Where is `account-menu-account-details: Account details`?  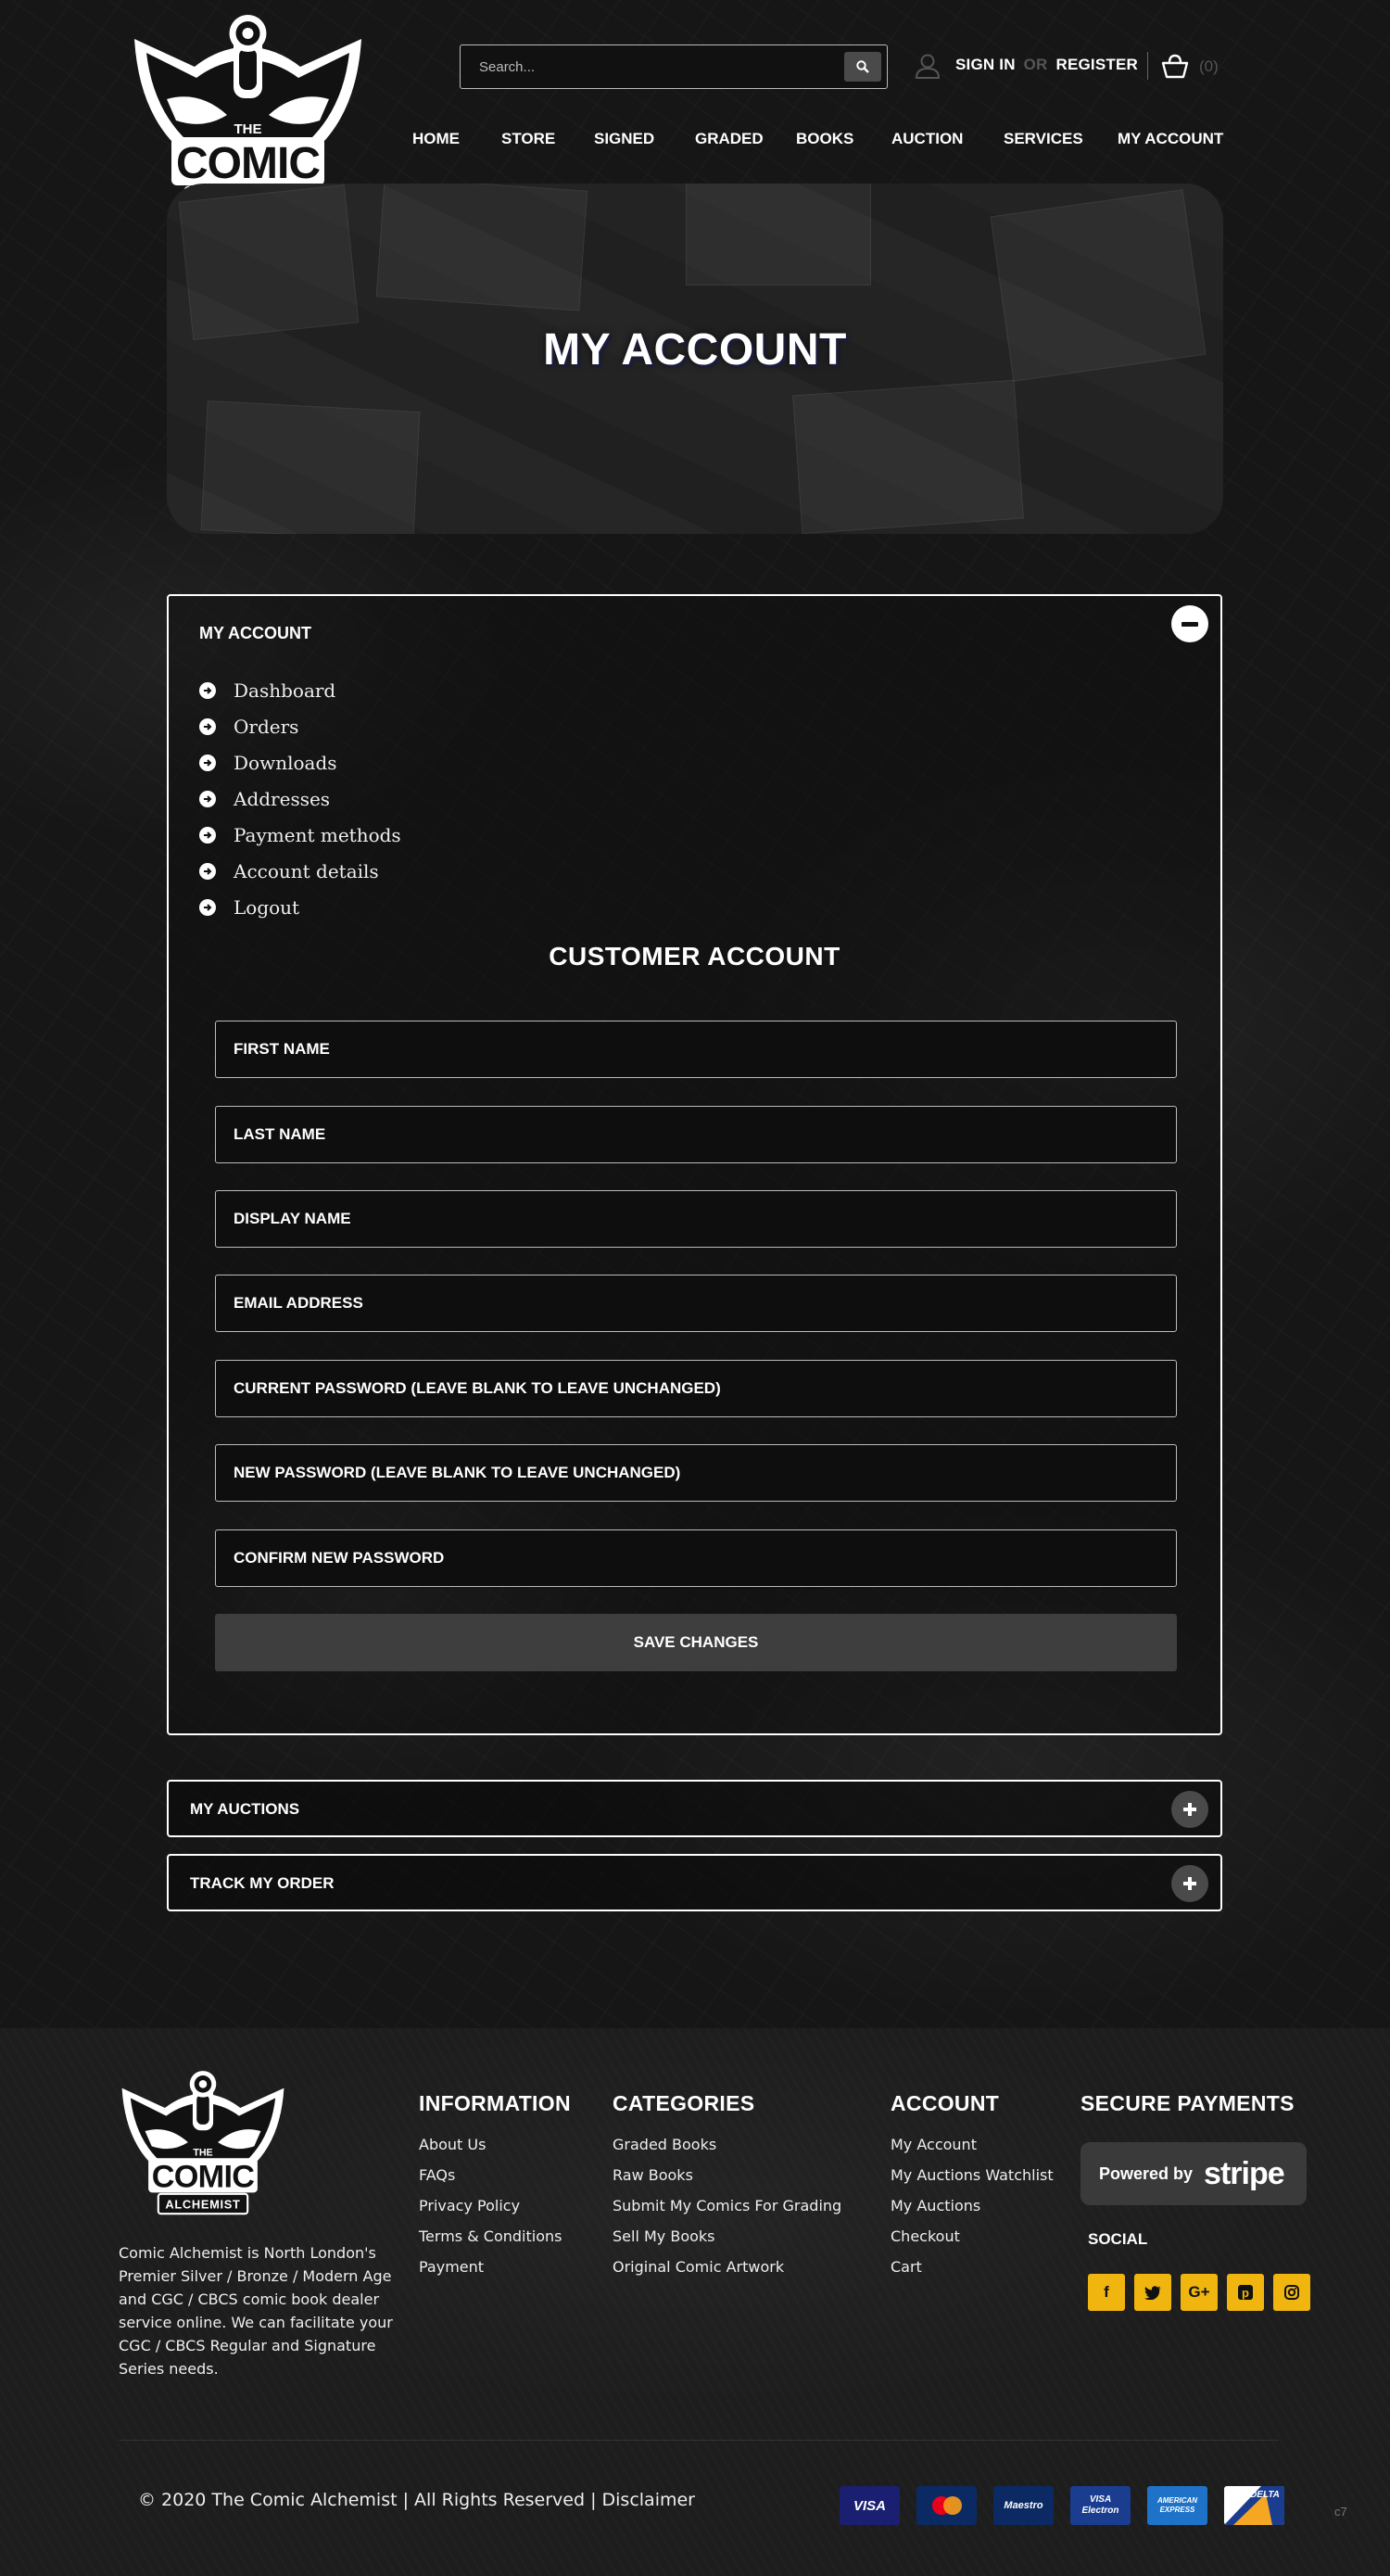
account-menu-account-details: Account details is located at coordinates (300, 871).